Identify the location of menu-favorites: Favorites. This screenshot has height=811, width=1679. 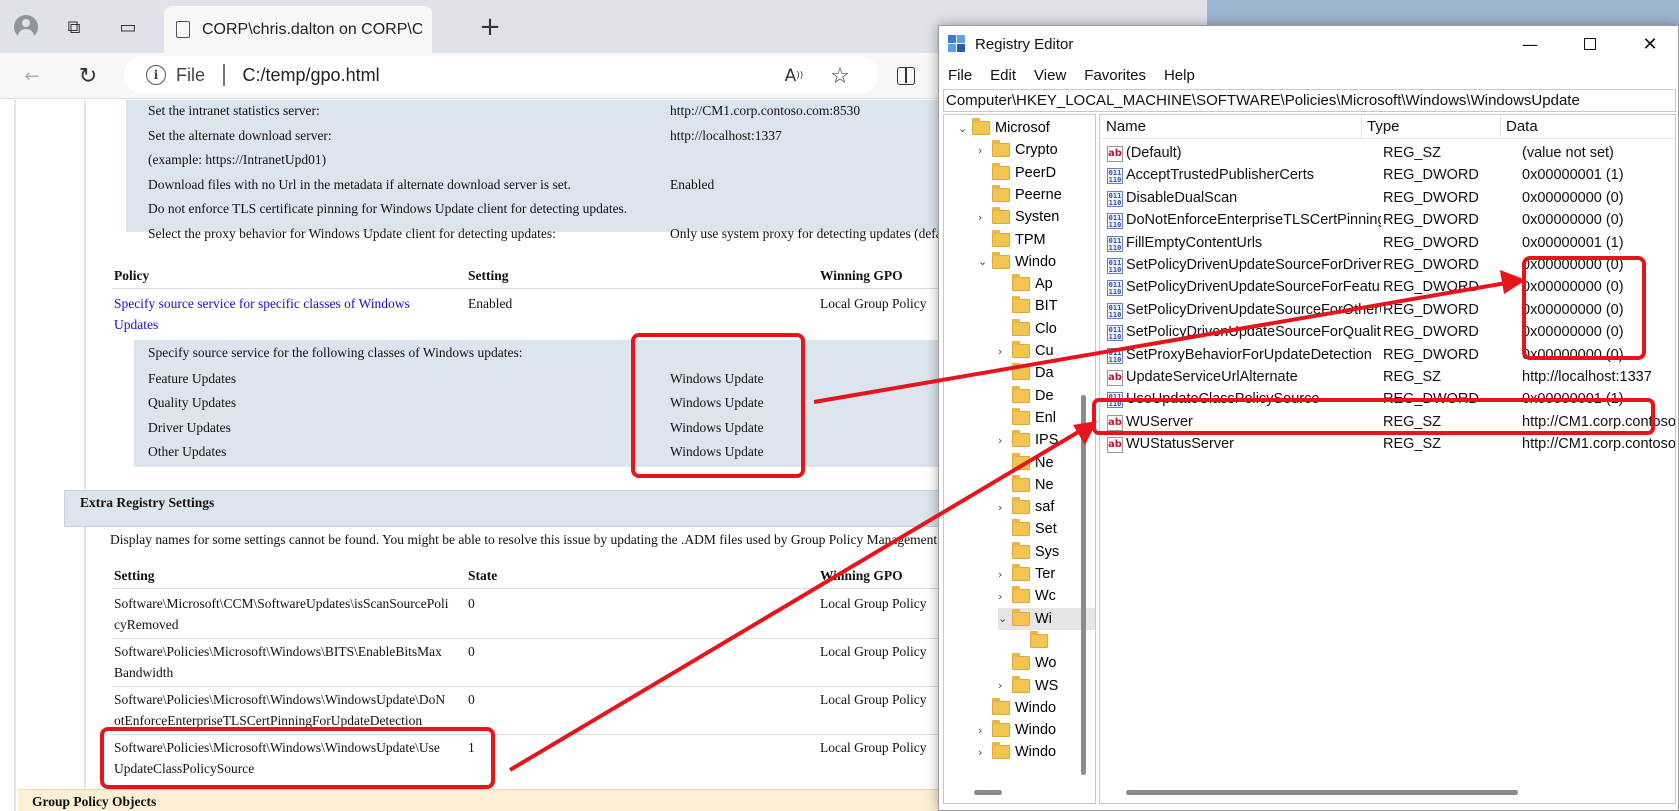
(1115, 75).